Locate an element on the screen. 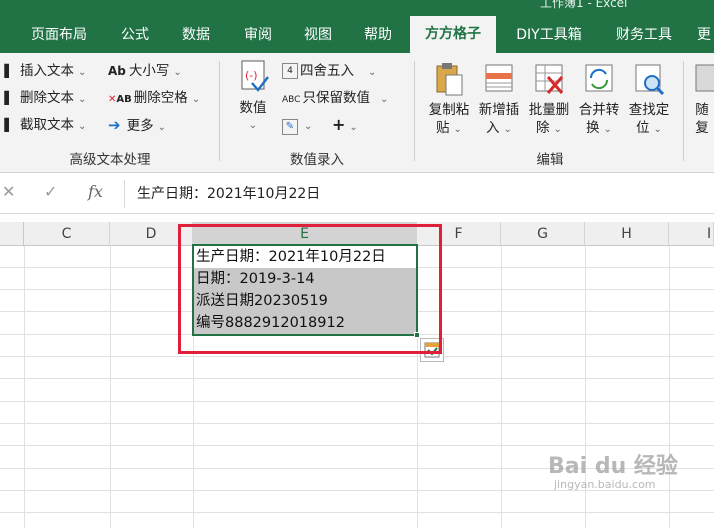 The image size is (714, 528). baidu-watermark: Bai du 经验 jingyan.baidu.com is located at coordinates (623, 487).